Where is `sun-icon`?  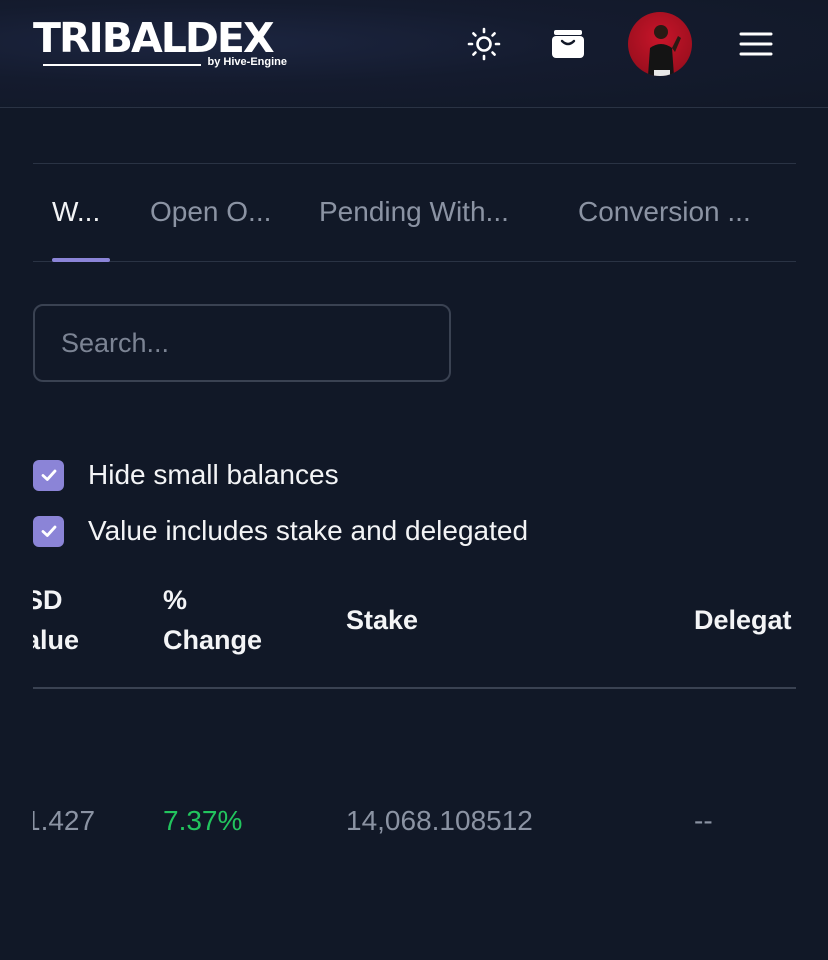
sun-icon is located at coordinates (484, 44).